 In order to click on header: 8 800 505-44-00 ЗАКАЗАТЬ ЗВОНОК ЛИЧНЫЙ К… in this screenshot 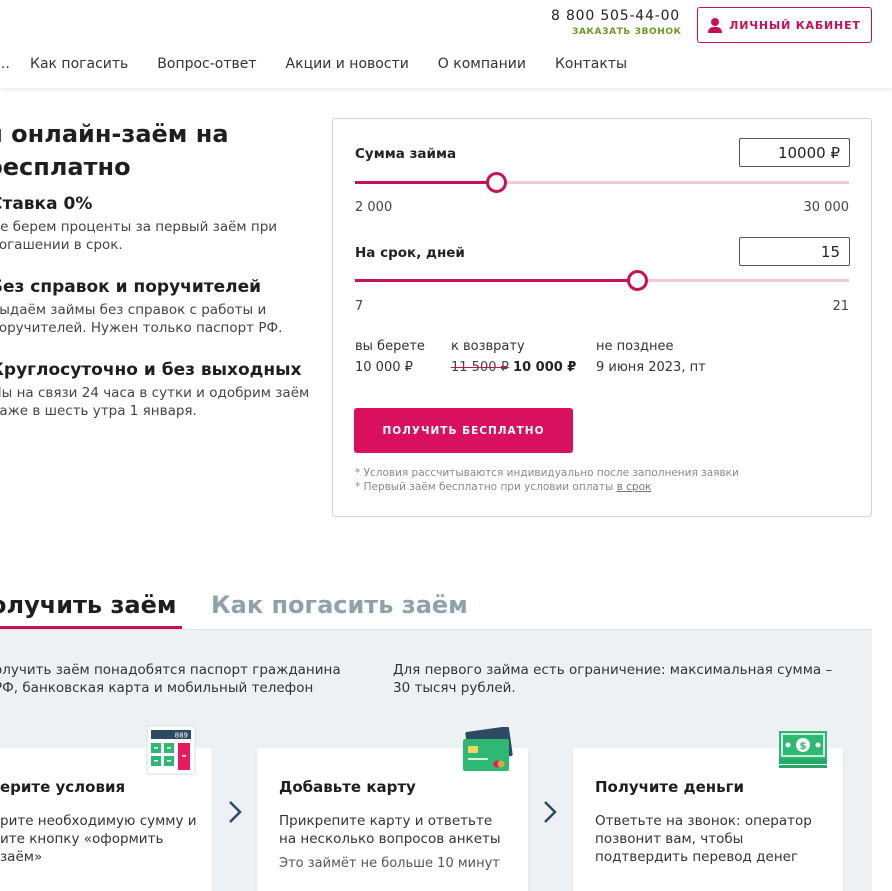, I will do `click(446, 44)`.